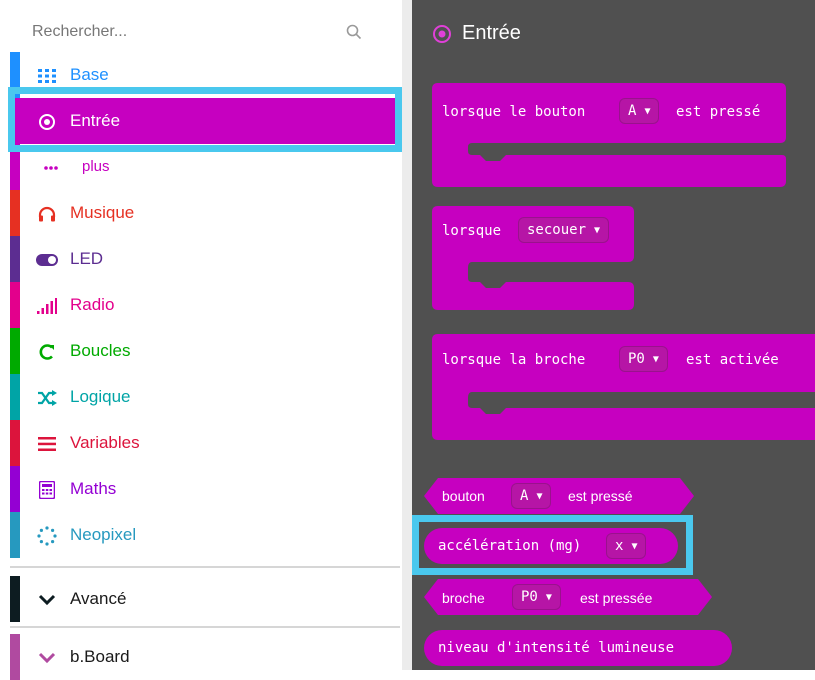 The width and height of the screenshot is (815, 680). What do you see at coordinates (205, 443) in the screenshot?
I see `category-variables: Variables` at bounding box center [205, 443].